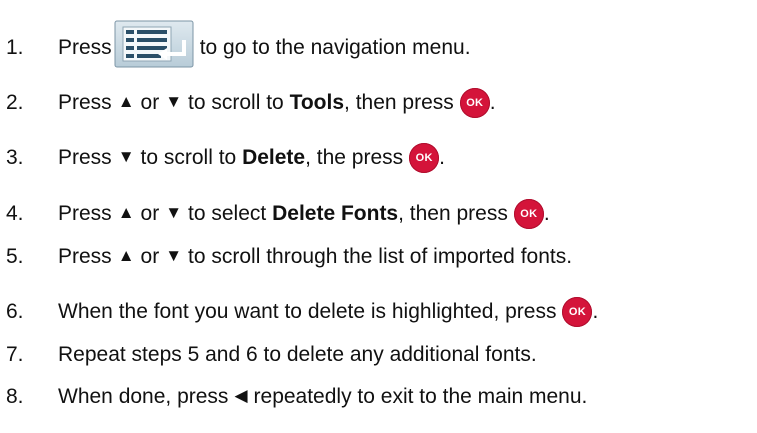 This screenshot has height=433, width=757. Describe the element at coordinates (143, 396) in the screenshot. I see `step-text: When done, press` at that location.